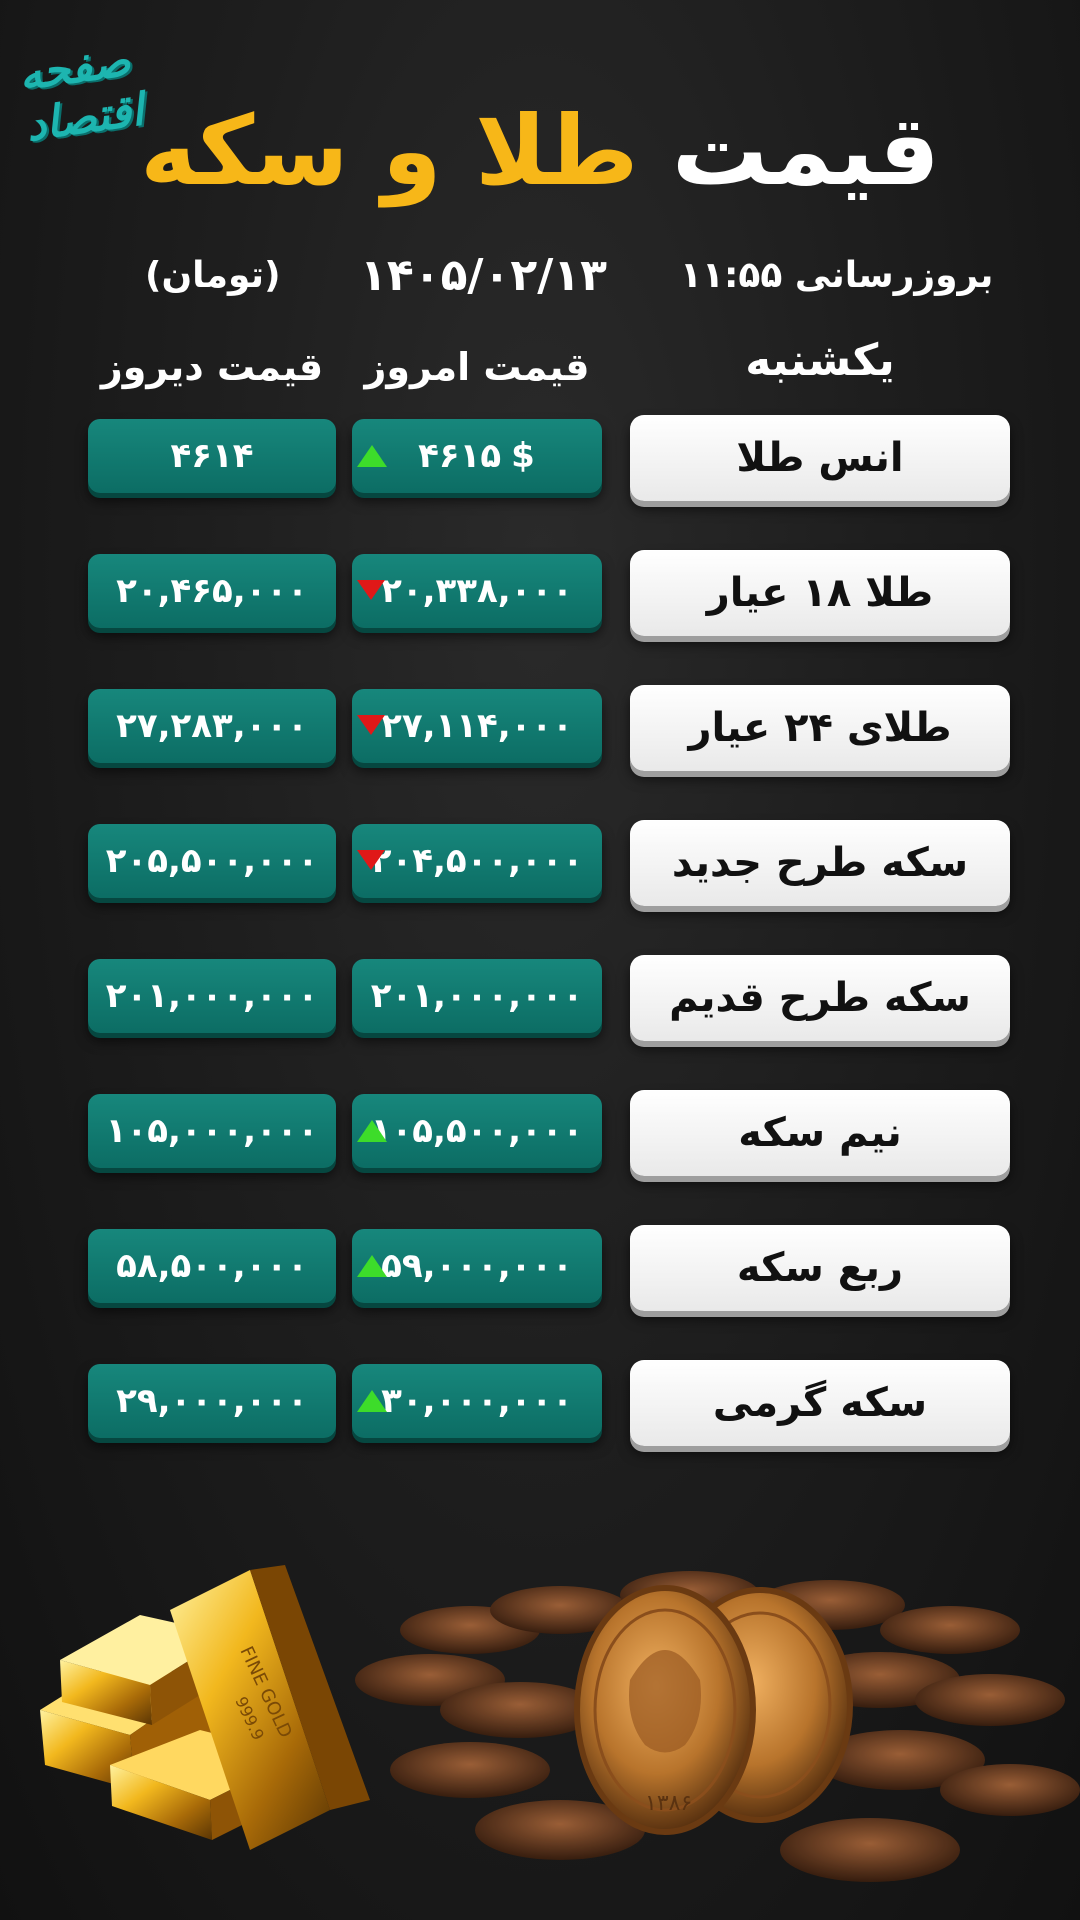  Describe the element at coordinates (213, 275) in the screenshot. I see `unit-label: (تومان)` at that location.